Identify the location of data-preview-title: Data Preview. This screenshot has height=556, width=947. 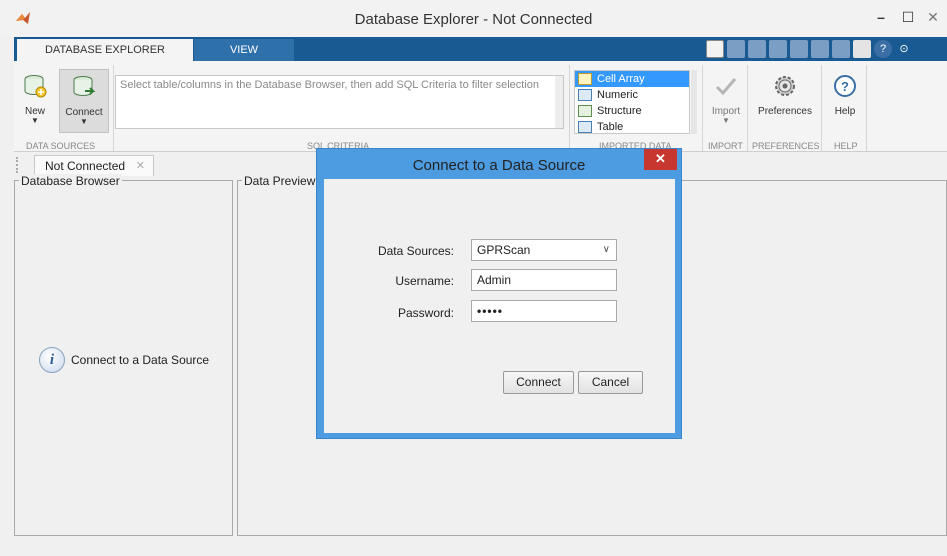
(280, 181).